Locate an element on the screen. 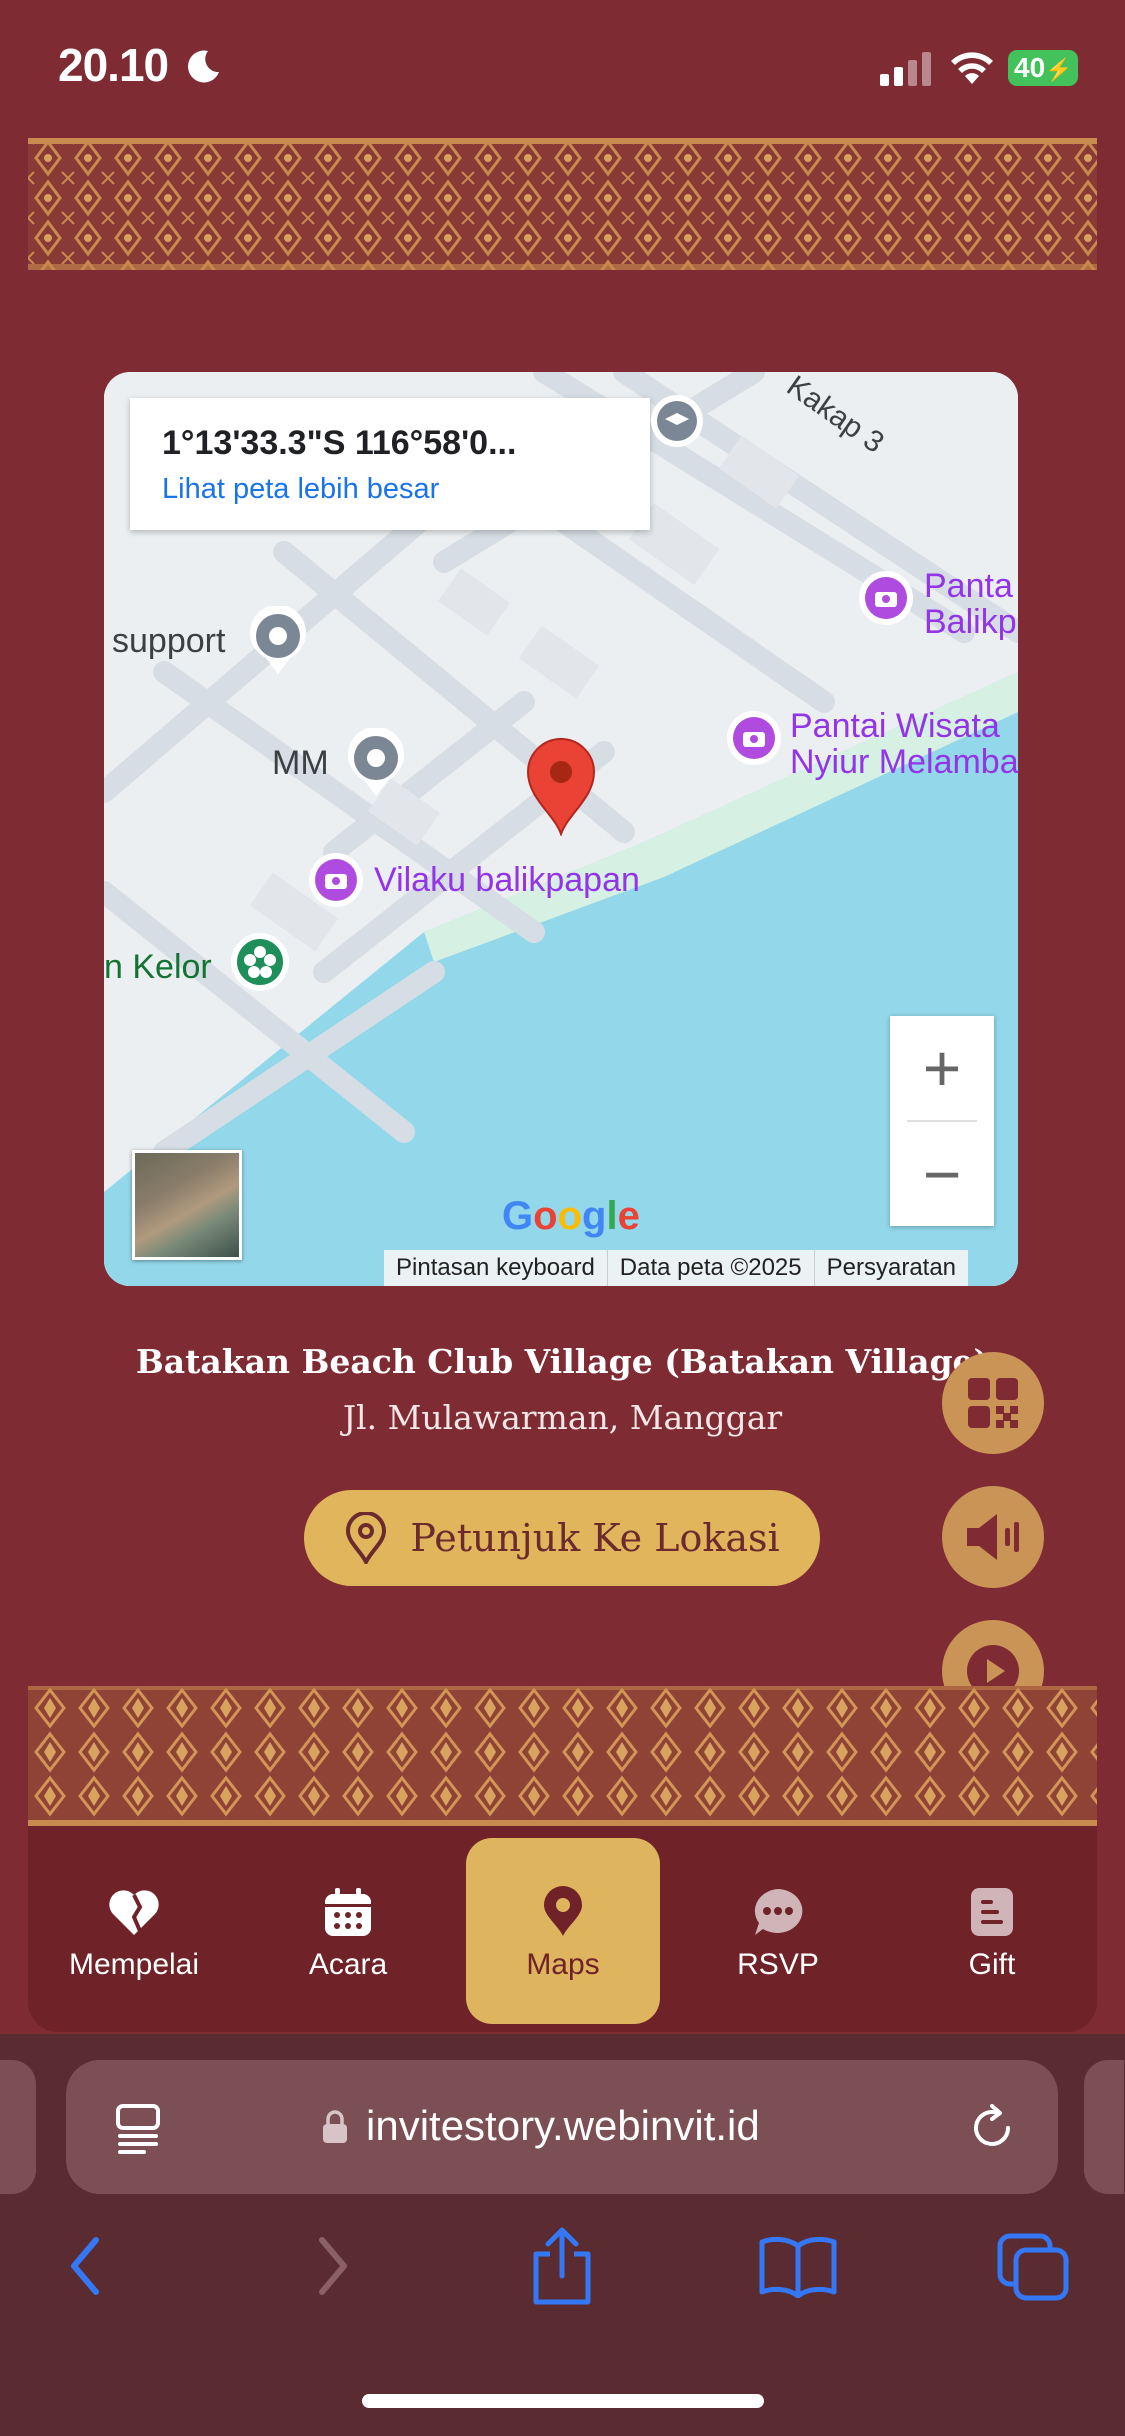 Image resolution: width=1125 pixels, height=2436 pixels. qr-code-button is located at coordinates (993, 1403).